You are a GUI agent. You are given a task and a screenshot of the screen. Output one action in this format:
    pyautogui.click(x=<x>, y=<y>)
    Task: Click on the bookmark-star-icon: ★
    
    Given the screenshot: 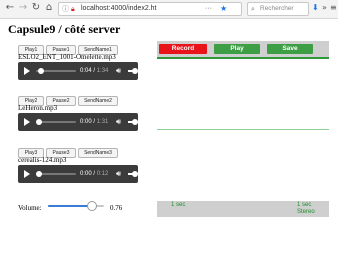 What is the action you would take?
    pyautogui.click(x=223, y=9)
    